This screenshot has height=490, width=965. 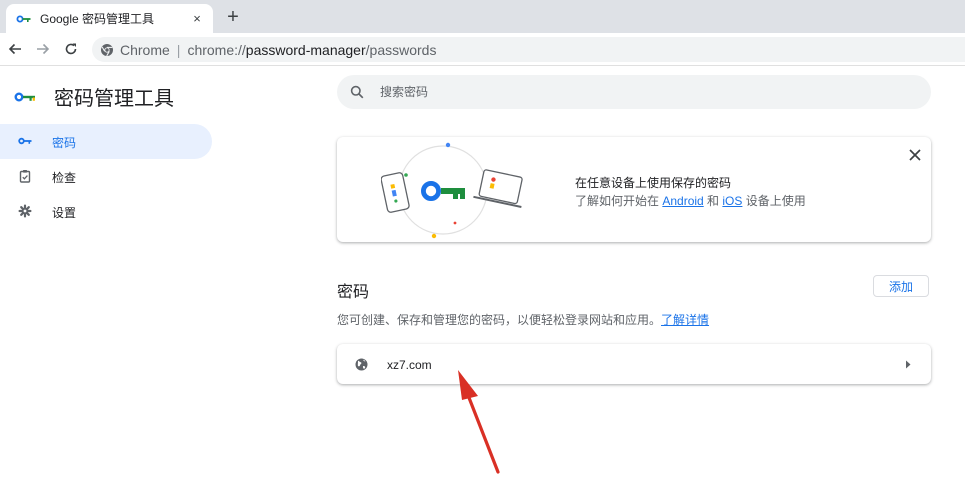 What do you see at coordinates (499, 320) in the screenshot?
I see `description-text: 您可创建、保存和管理您的密码，以便轻松登录网站和应用。` at bounding box center [499, 320].